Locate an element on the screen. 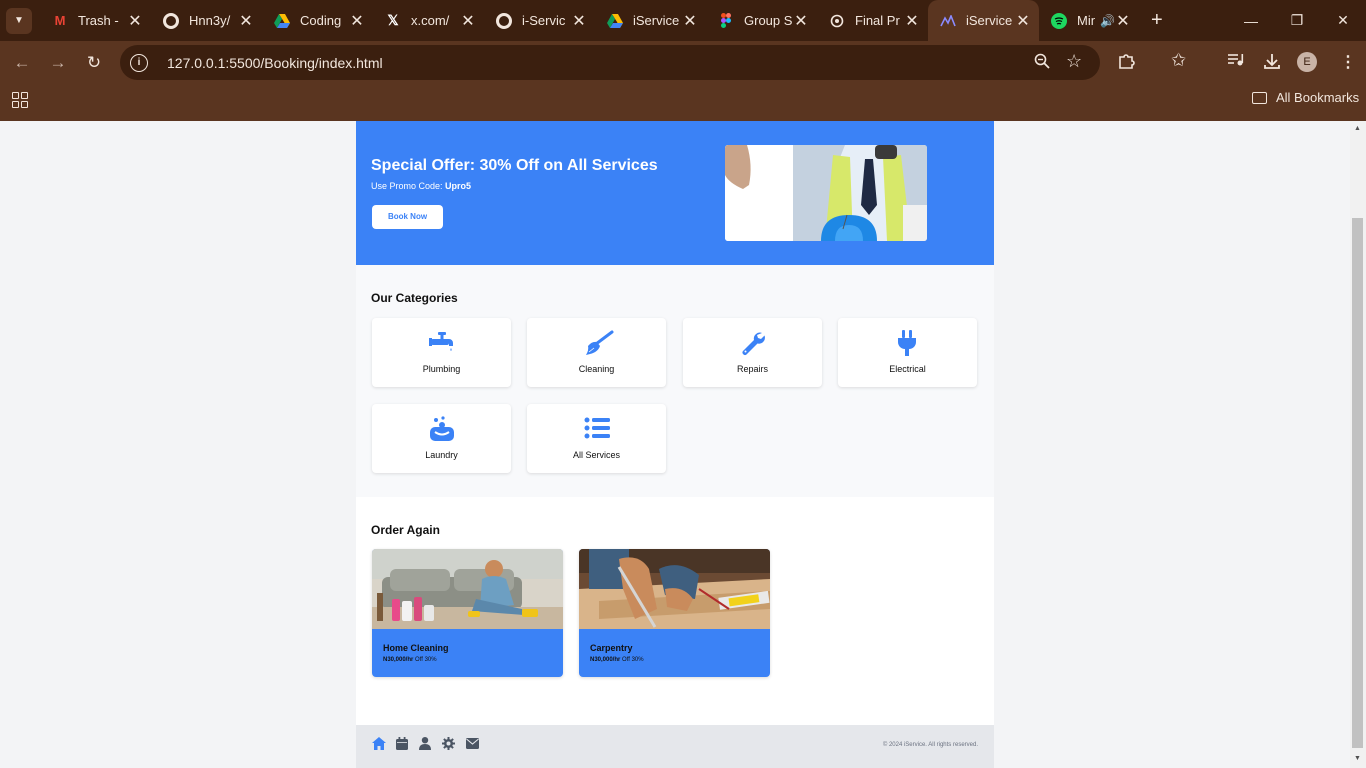  url-text: 127.0.0.1:5500/Booking/index.html is located at coordinates (275, 63).